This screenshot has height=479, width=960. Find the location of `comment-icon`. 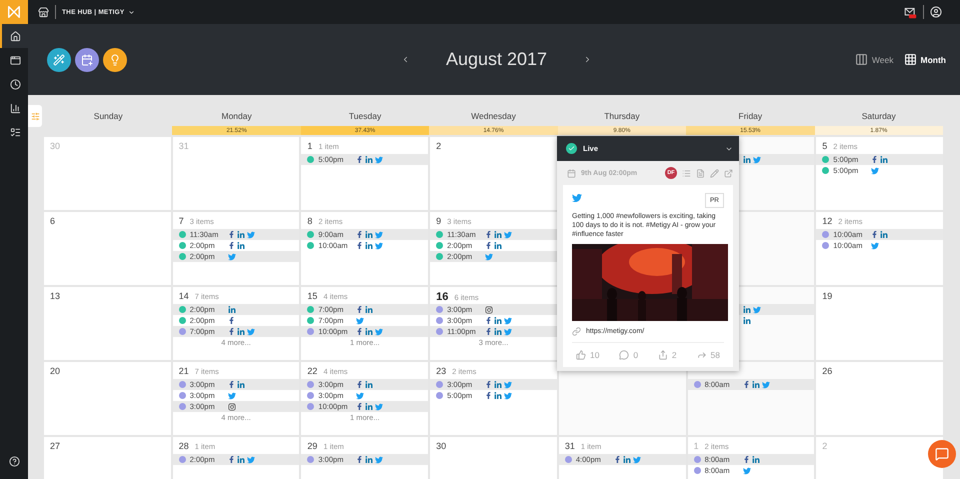

comment-icon is located at coordinates (624, 355).